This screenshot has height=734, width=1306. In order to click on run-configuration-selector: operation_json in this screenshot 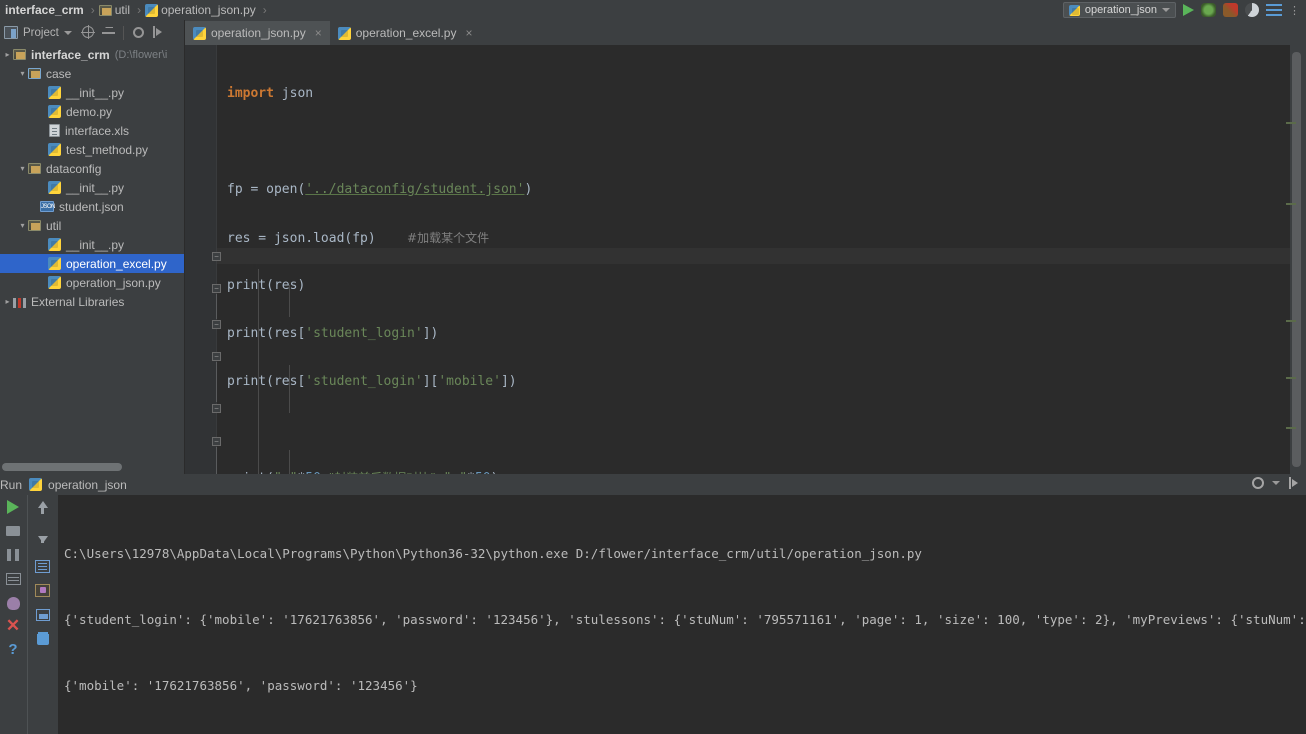, I will do `click(1119, 10)`.